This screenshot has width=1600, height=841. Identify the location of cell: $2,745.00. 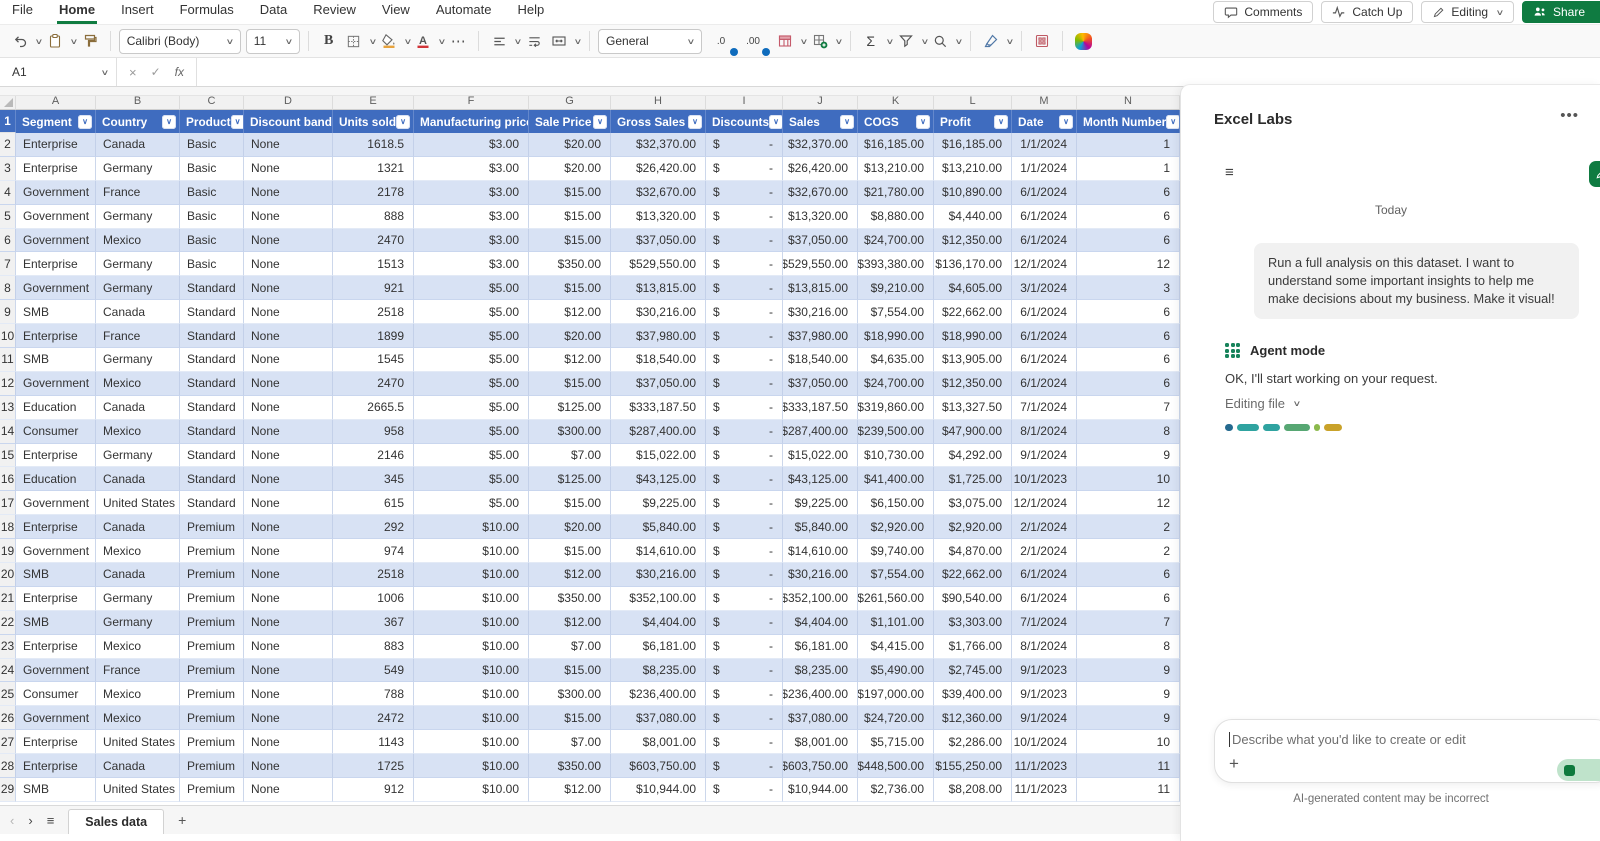
(973, 670).